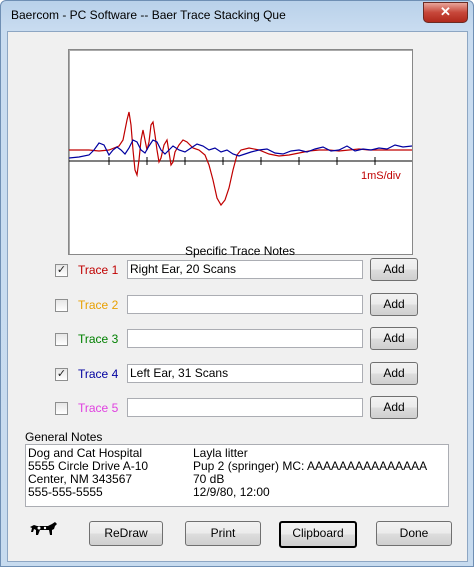 Image resolution: width=474 pixels, height=567 pixels. I want to click on trace-4-add-button: Add, so click(394, 373).